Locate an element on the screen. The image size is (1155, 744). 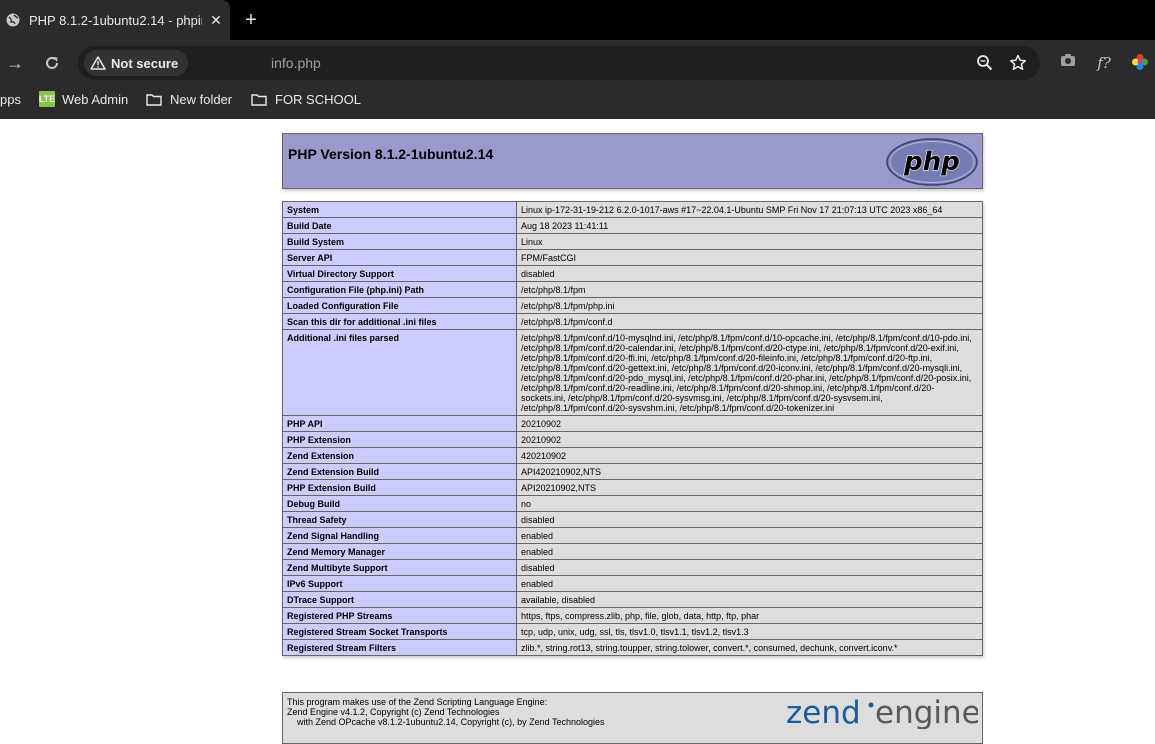
row-value: 20210902 is located at coordinates (749, 423).